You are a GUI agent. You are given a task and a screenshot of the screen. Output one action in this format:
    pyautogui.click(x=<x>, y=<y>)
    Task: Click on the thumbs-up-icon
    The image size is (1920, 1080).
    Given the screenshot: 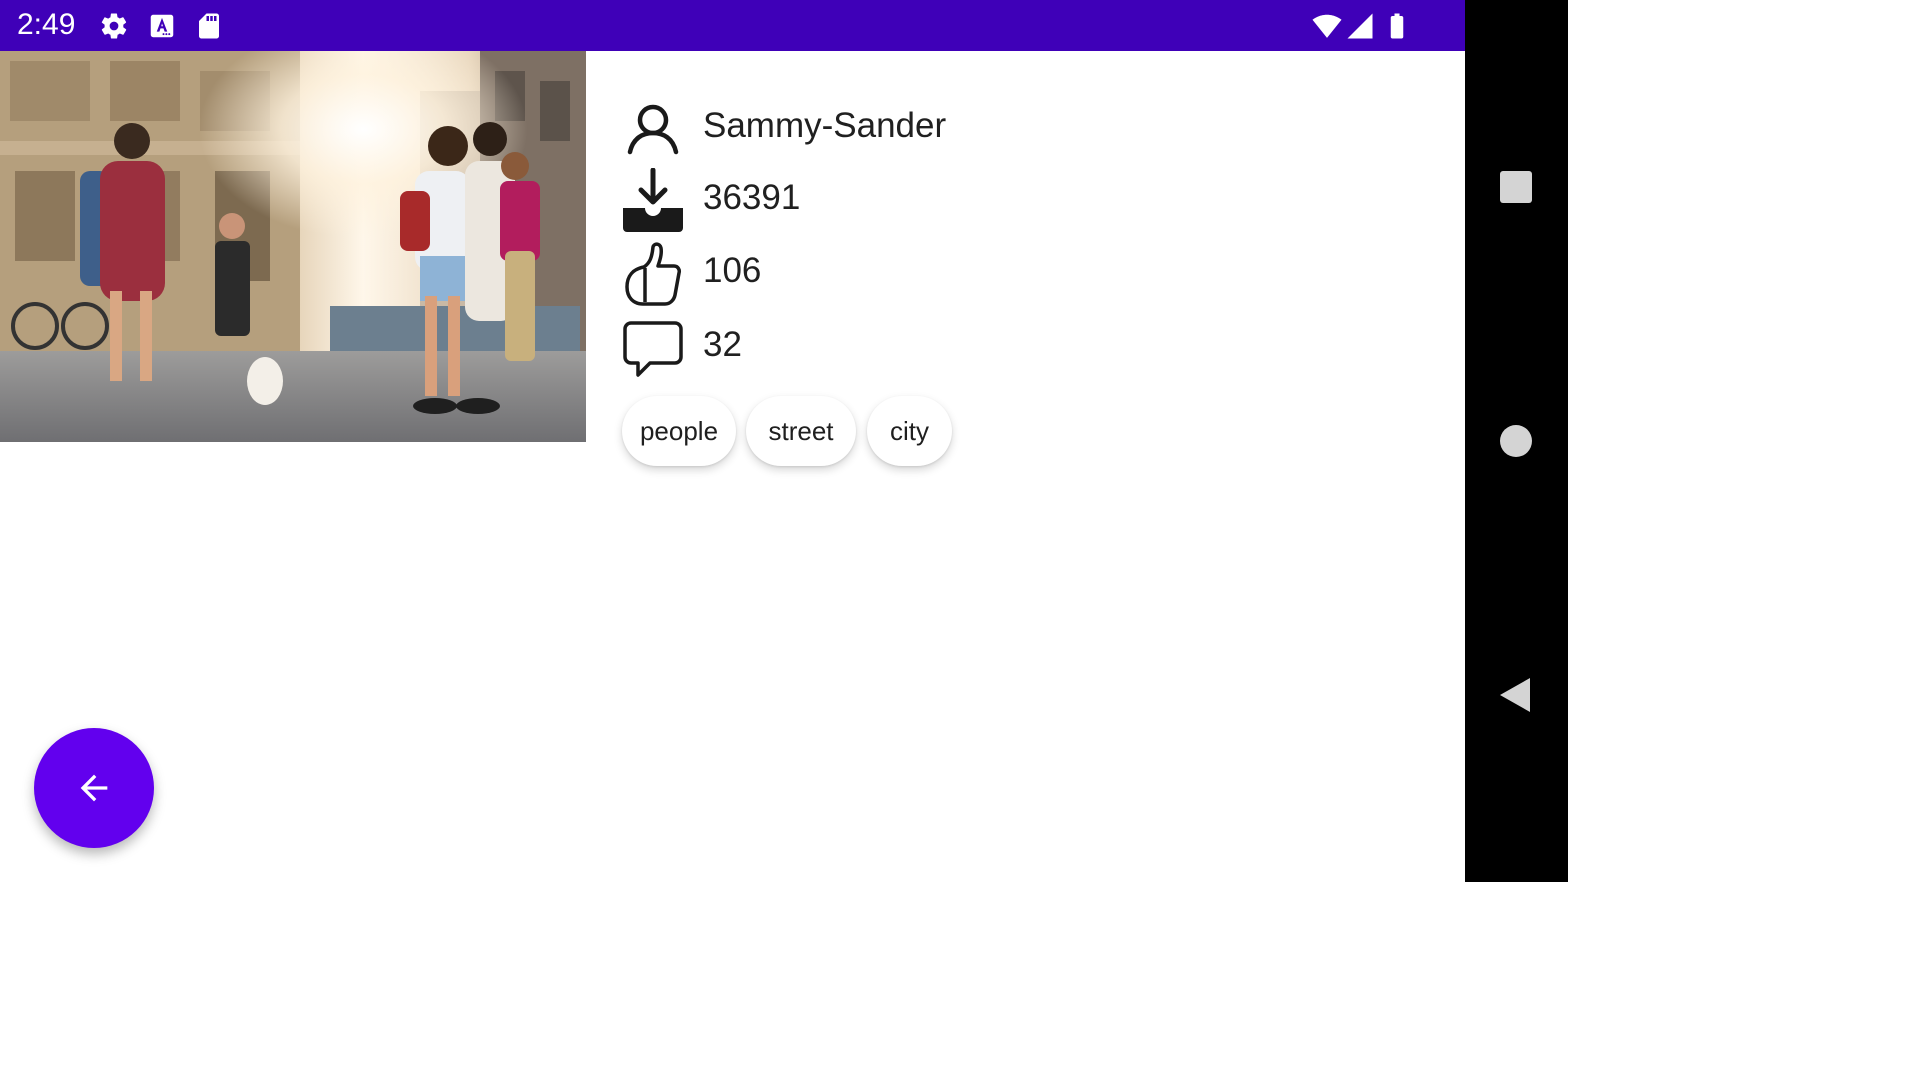 What is the action you would take?
    pyautogui.click(x=653, y=274)
    